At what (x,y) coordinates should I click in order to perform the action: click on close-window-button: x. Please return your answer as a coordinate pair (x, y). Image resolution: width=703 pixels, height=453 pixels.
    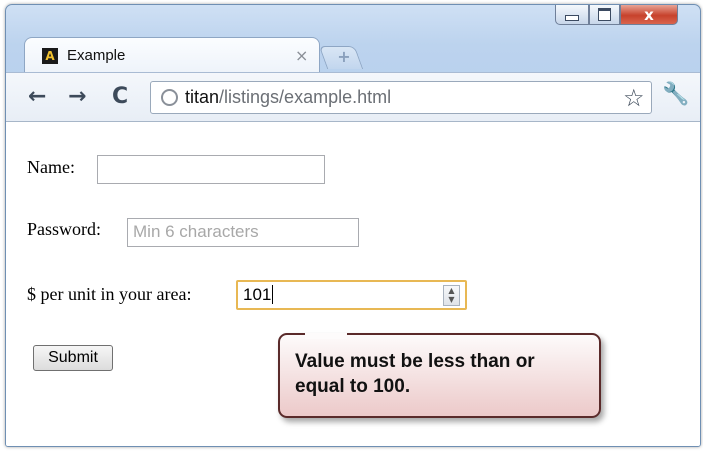
    Looking at the image, I should click on (649, 15).